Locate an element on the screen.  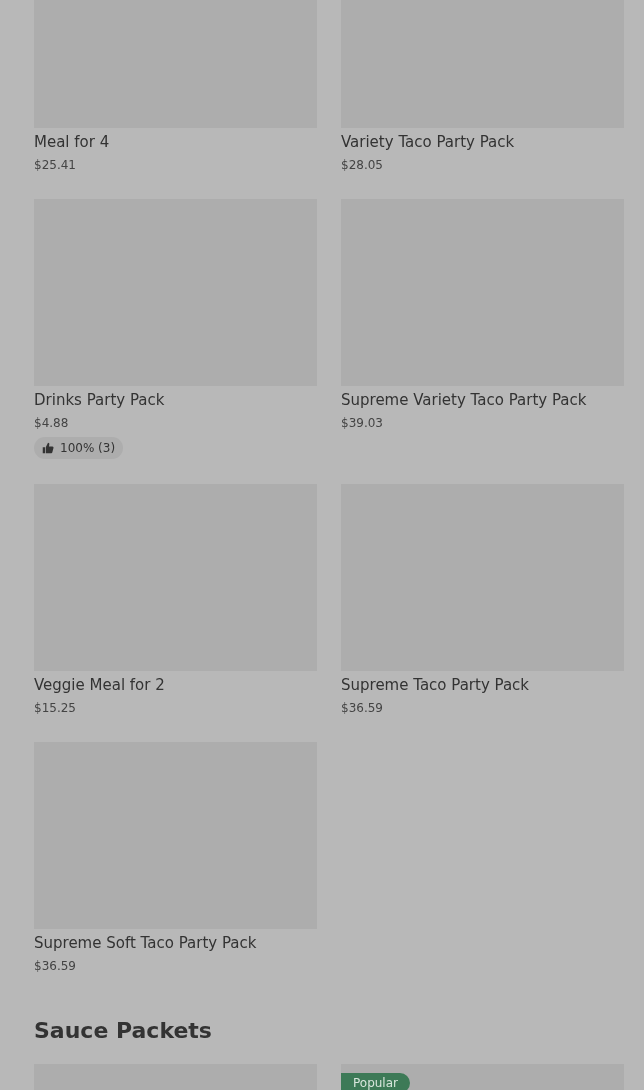
item-price: $28.05 is located at coordinates (362, 165).